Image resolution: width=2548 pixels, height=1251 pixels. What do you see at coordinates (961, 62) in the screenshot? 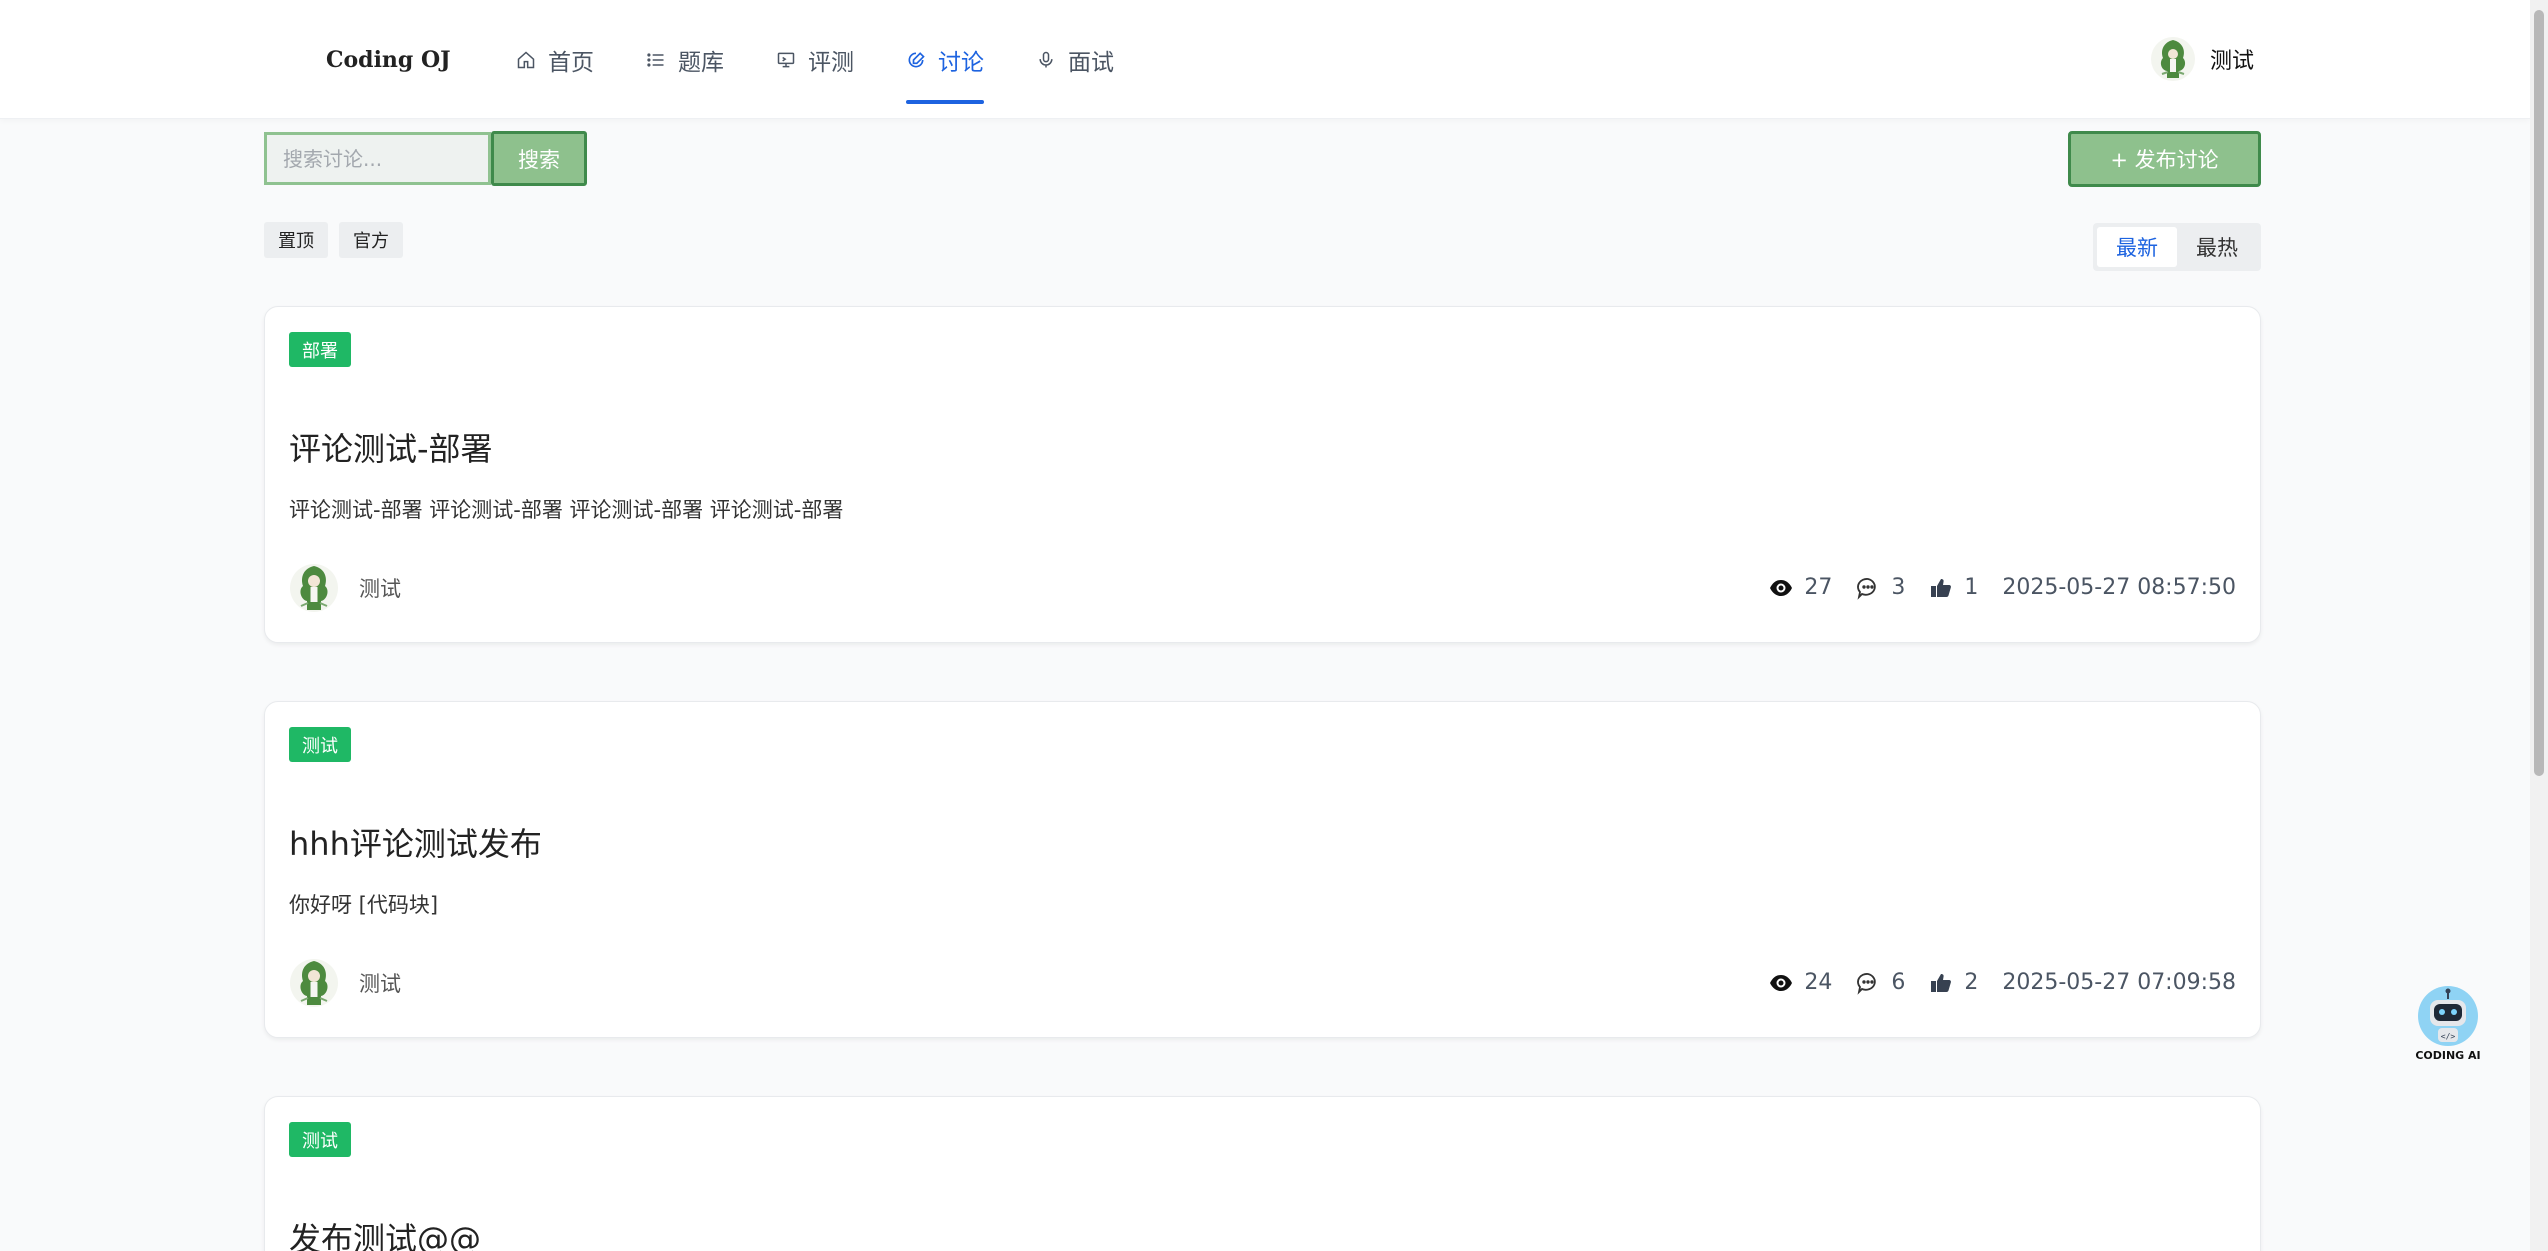
I see `nav-label: 讨论` at bounding box center [961, 62].